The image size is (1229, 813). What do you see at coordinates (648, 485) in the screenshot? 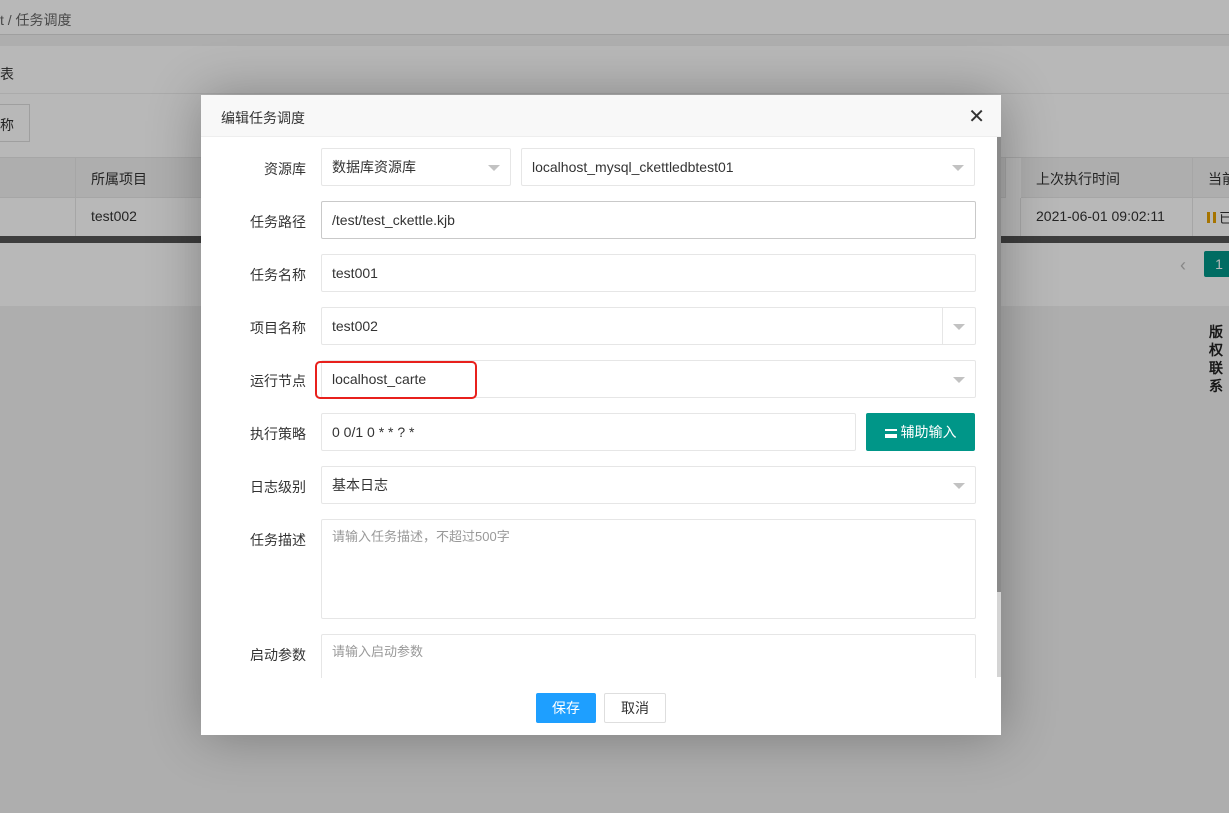
I see `log-level-select: 基本日志` at bounding box center [648, 485].